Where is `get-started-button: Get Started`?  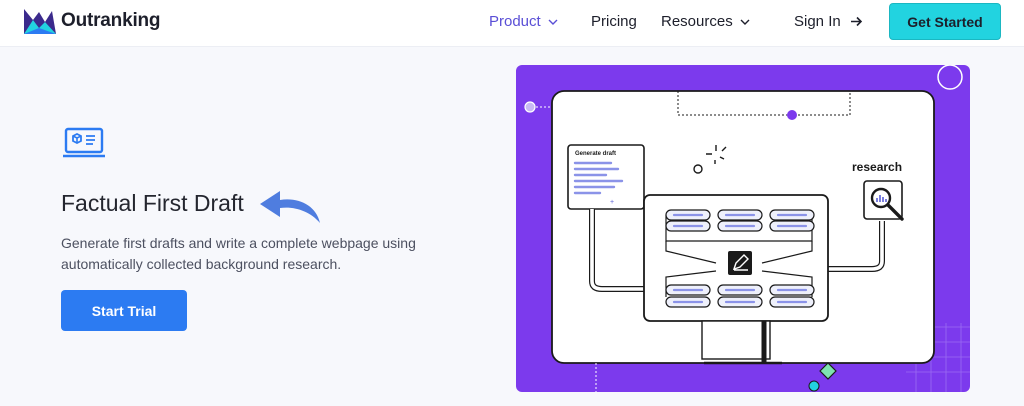
get-started-button: Get Started is located at coordinates (945, 21).